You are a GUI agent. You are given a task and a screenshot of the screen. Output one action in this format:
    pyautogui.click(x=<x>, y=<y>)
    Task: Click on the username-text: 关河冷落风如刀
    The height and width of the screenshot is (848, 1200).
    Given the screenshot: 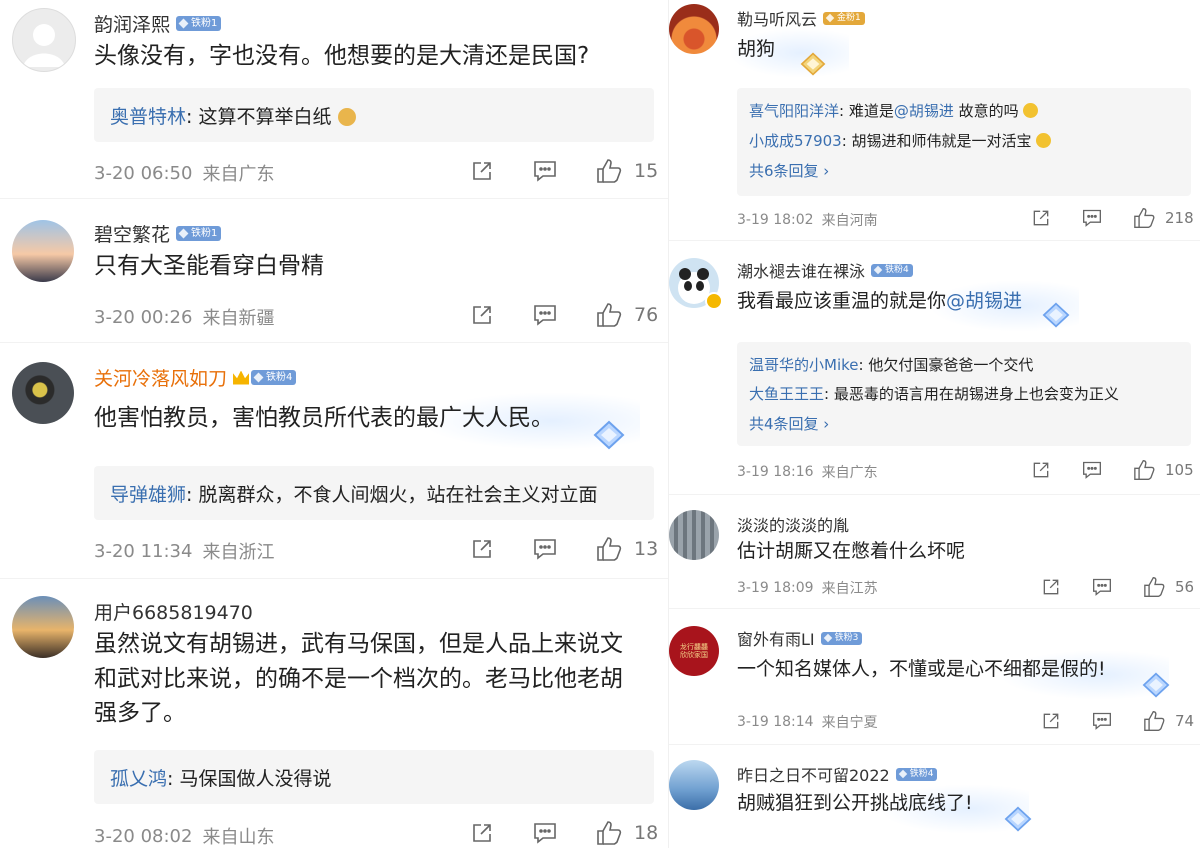 What is the action you would take?
    pyautogui.click(x=160, y=377)
    